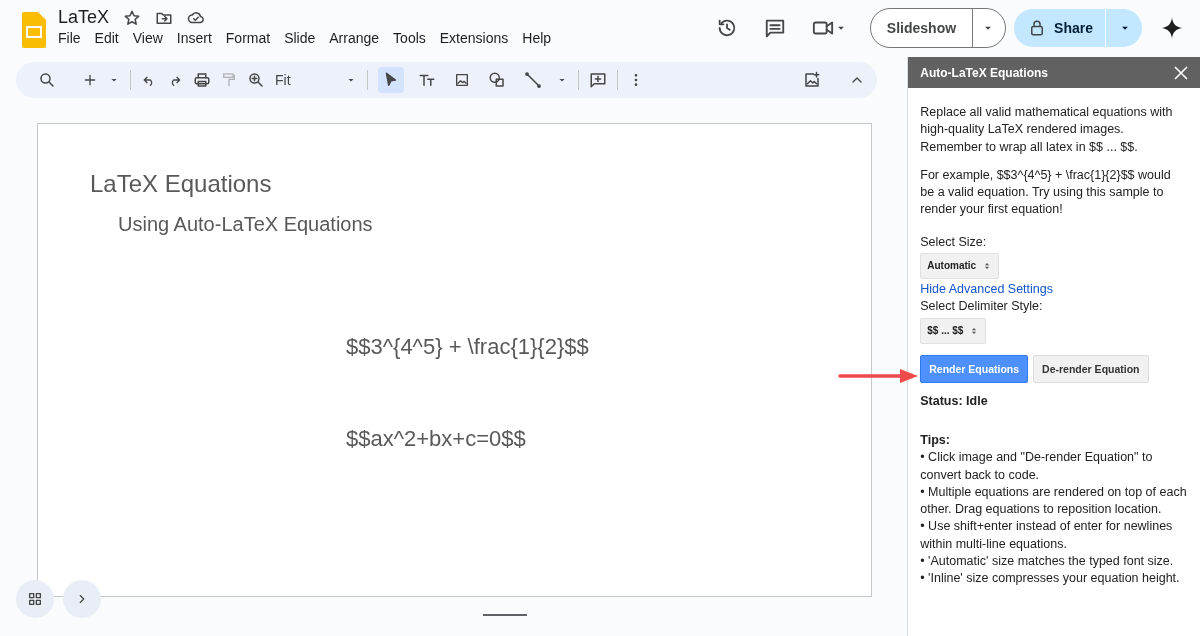 The width and height of the screenshot is (1200, 636). I want to click on tip-text: • 'Automatic' size matches the typed font size., so click(1047, 562).